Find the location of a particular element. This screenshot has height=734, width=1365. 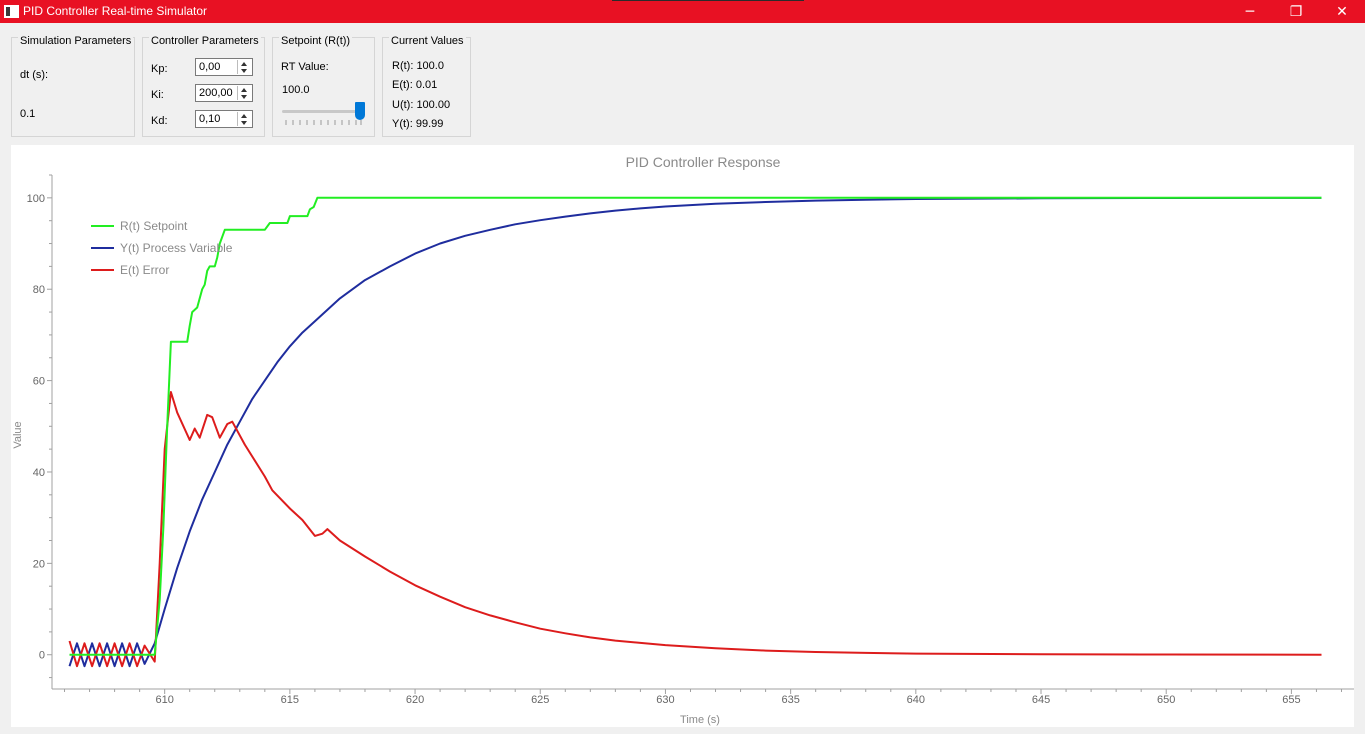

minimize-icon: ─ is located at coordinates (1250, 11).